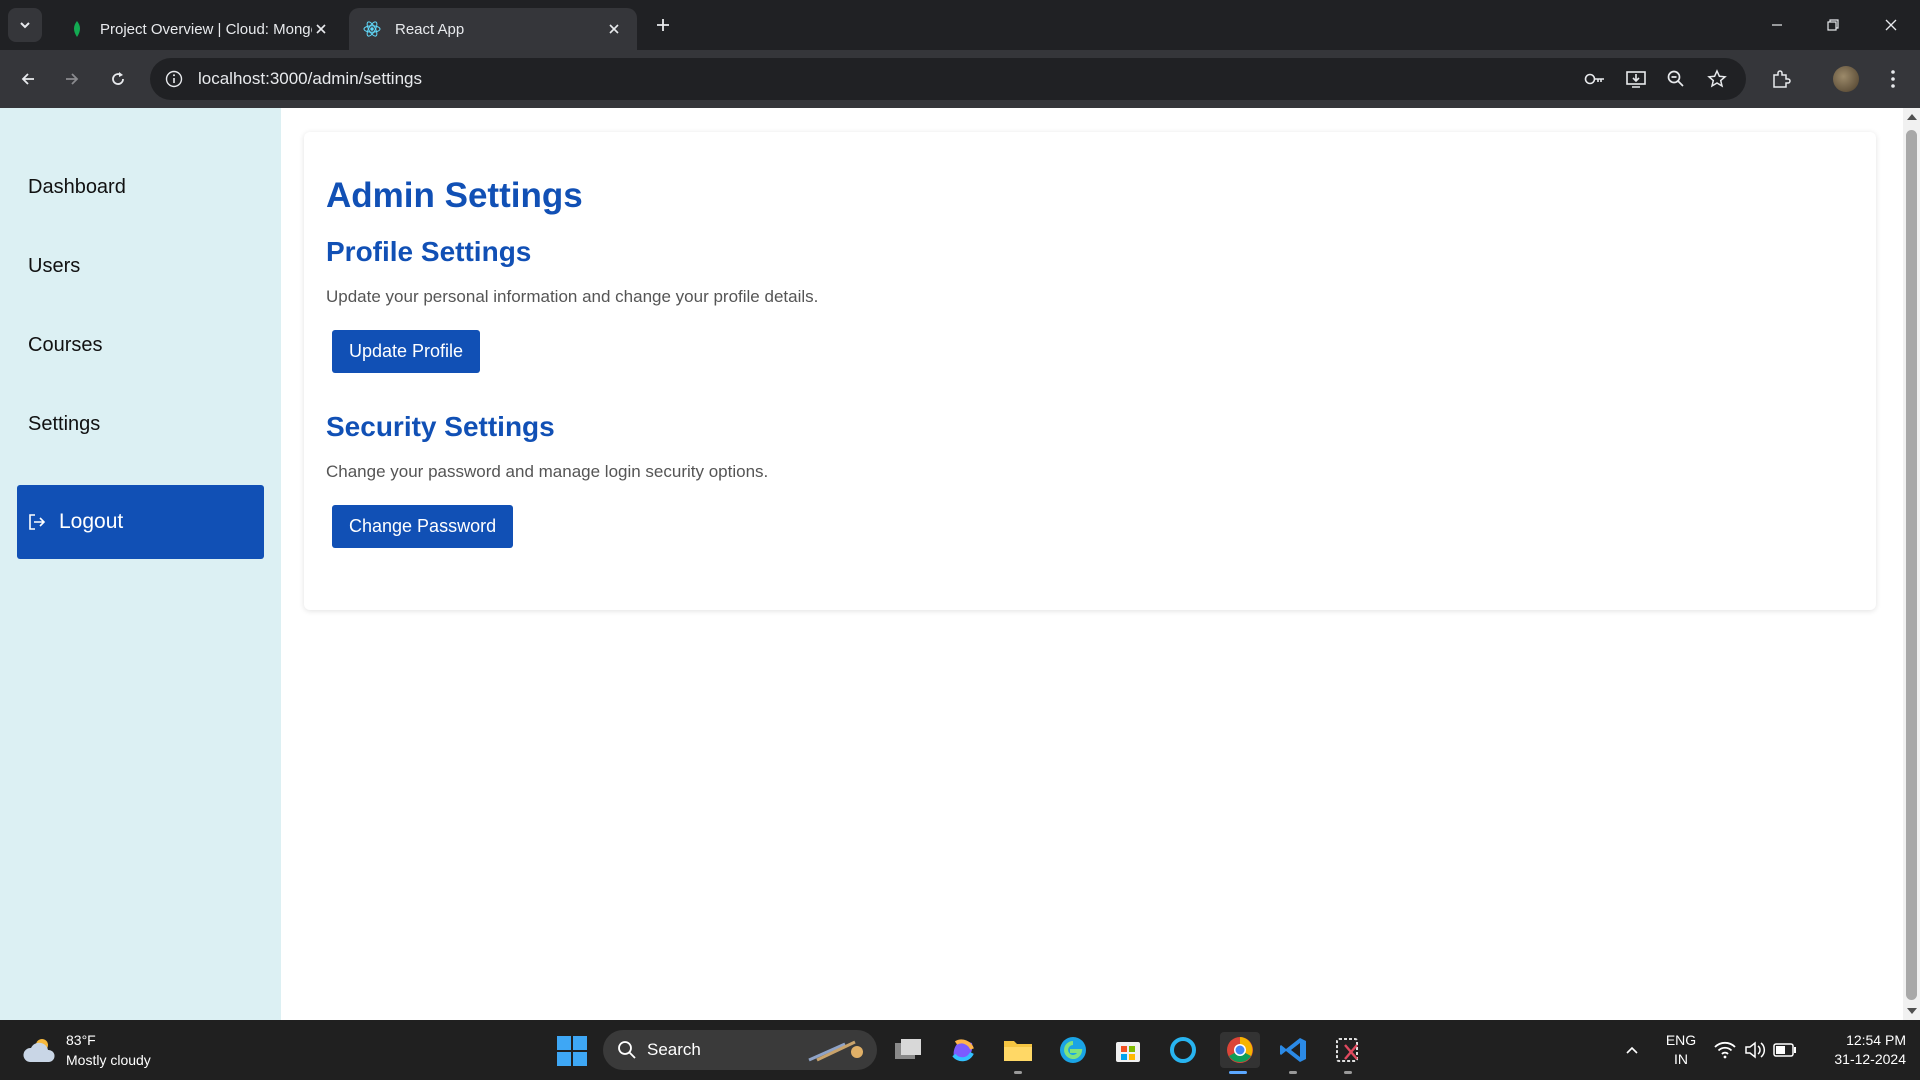 The image size is (1920, 1080). What do you see at coordinates (77, 29) in the screenshot?
I see `mongodb-leaf-icon` at bounding box center [77, 29].